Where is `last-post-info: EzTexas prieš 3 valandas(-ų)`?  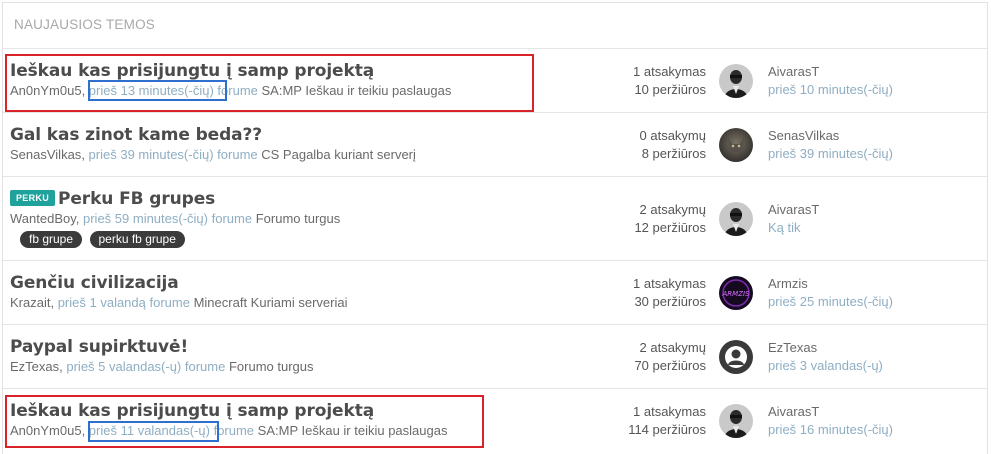
last-post-info: EzTexas prieš 3 valandas(-ų) is located at coordinates (825, 357).